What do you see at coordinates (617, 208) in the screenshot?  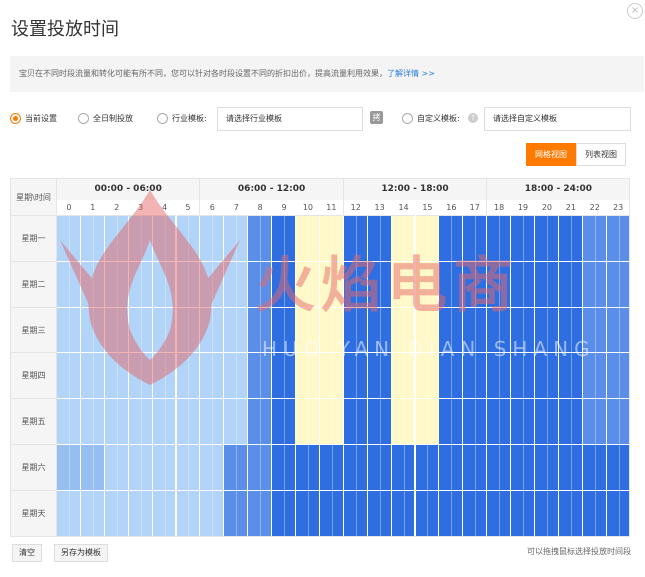 I see `hour-header: 23` at bounding box center [617, 208].